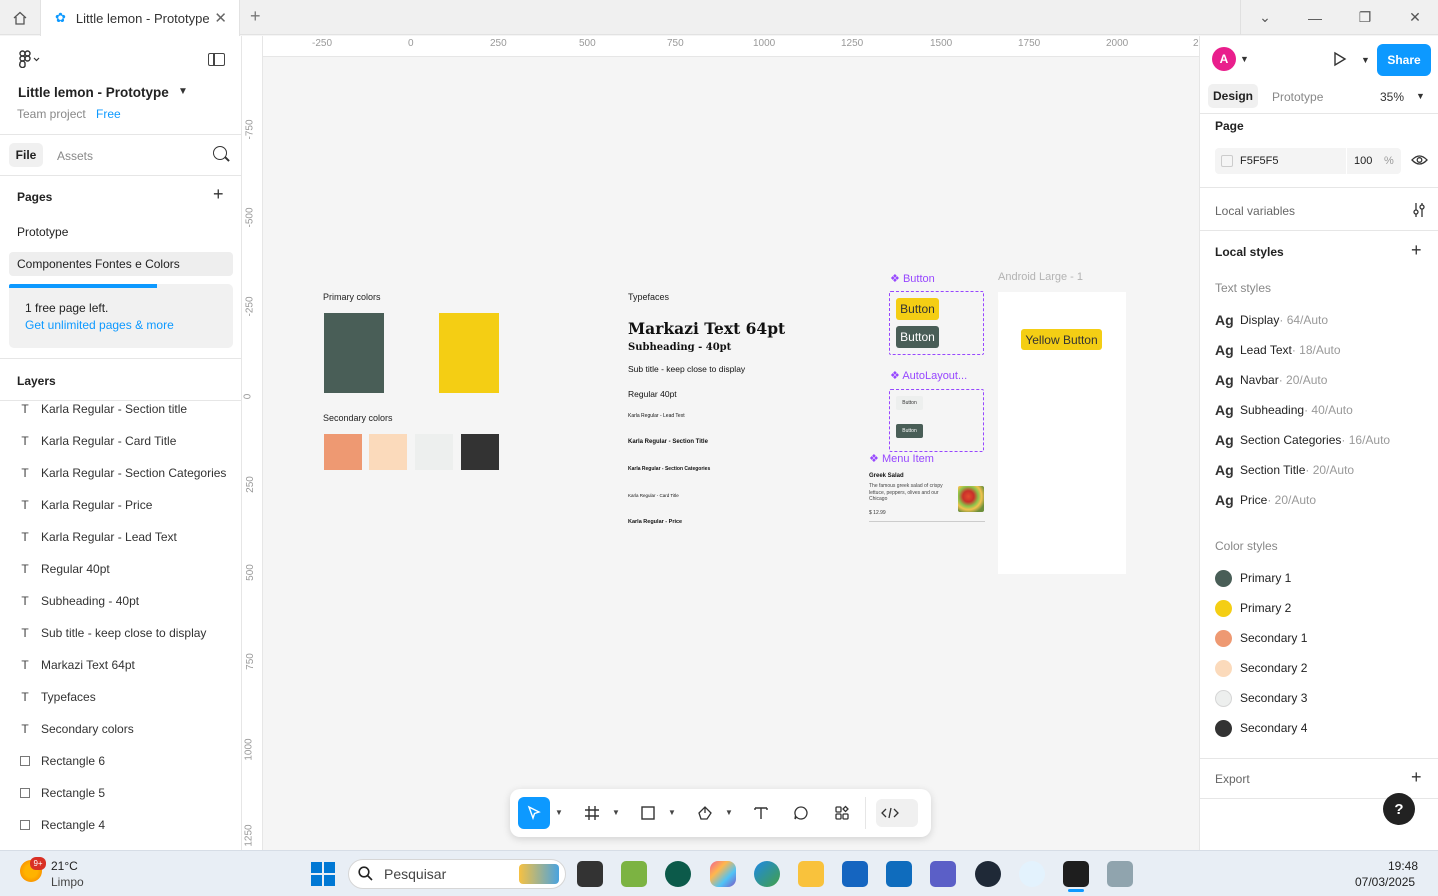  Describe the element at coordinates (216, 59) in the screenshot. I see `panel-toggle-icon` at that location.